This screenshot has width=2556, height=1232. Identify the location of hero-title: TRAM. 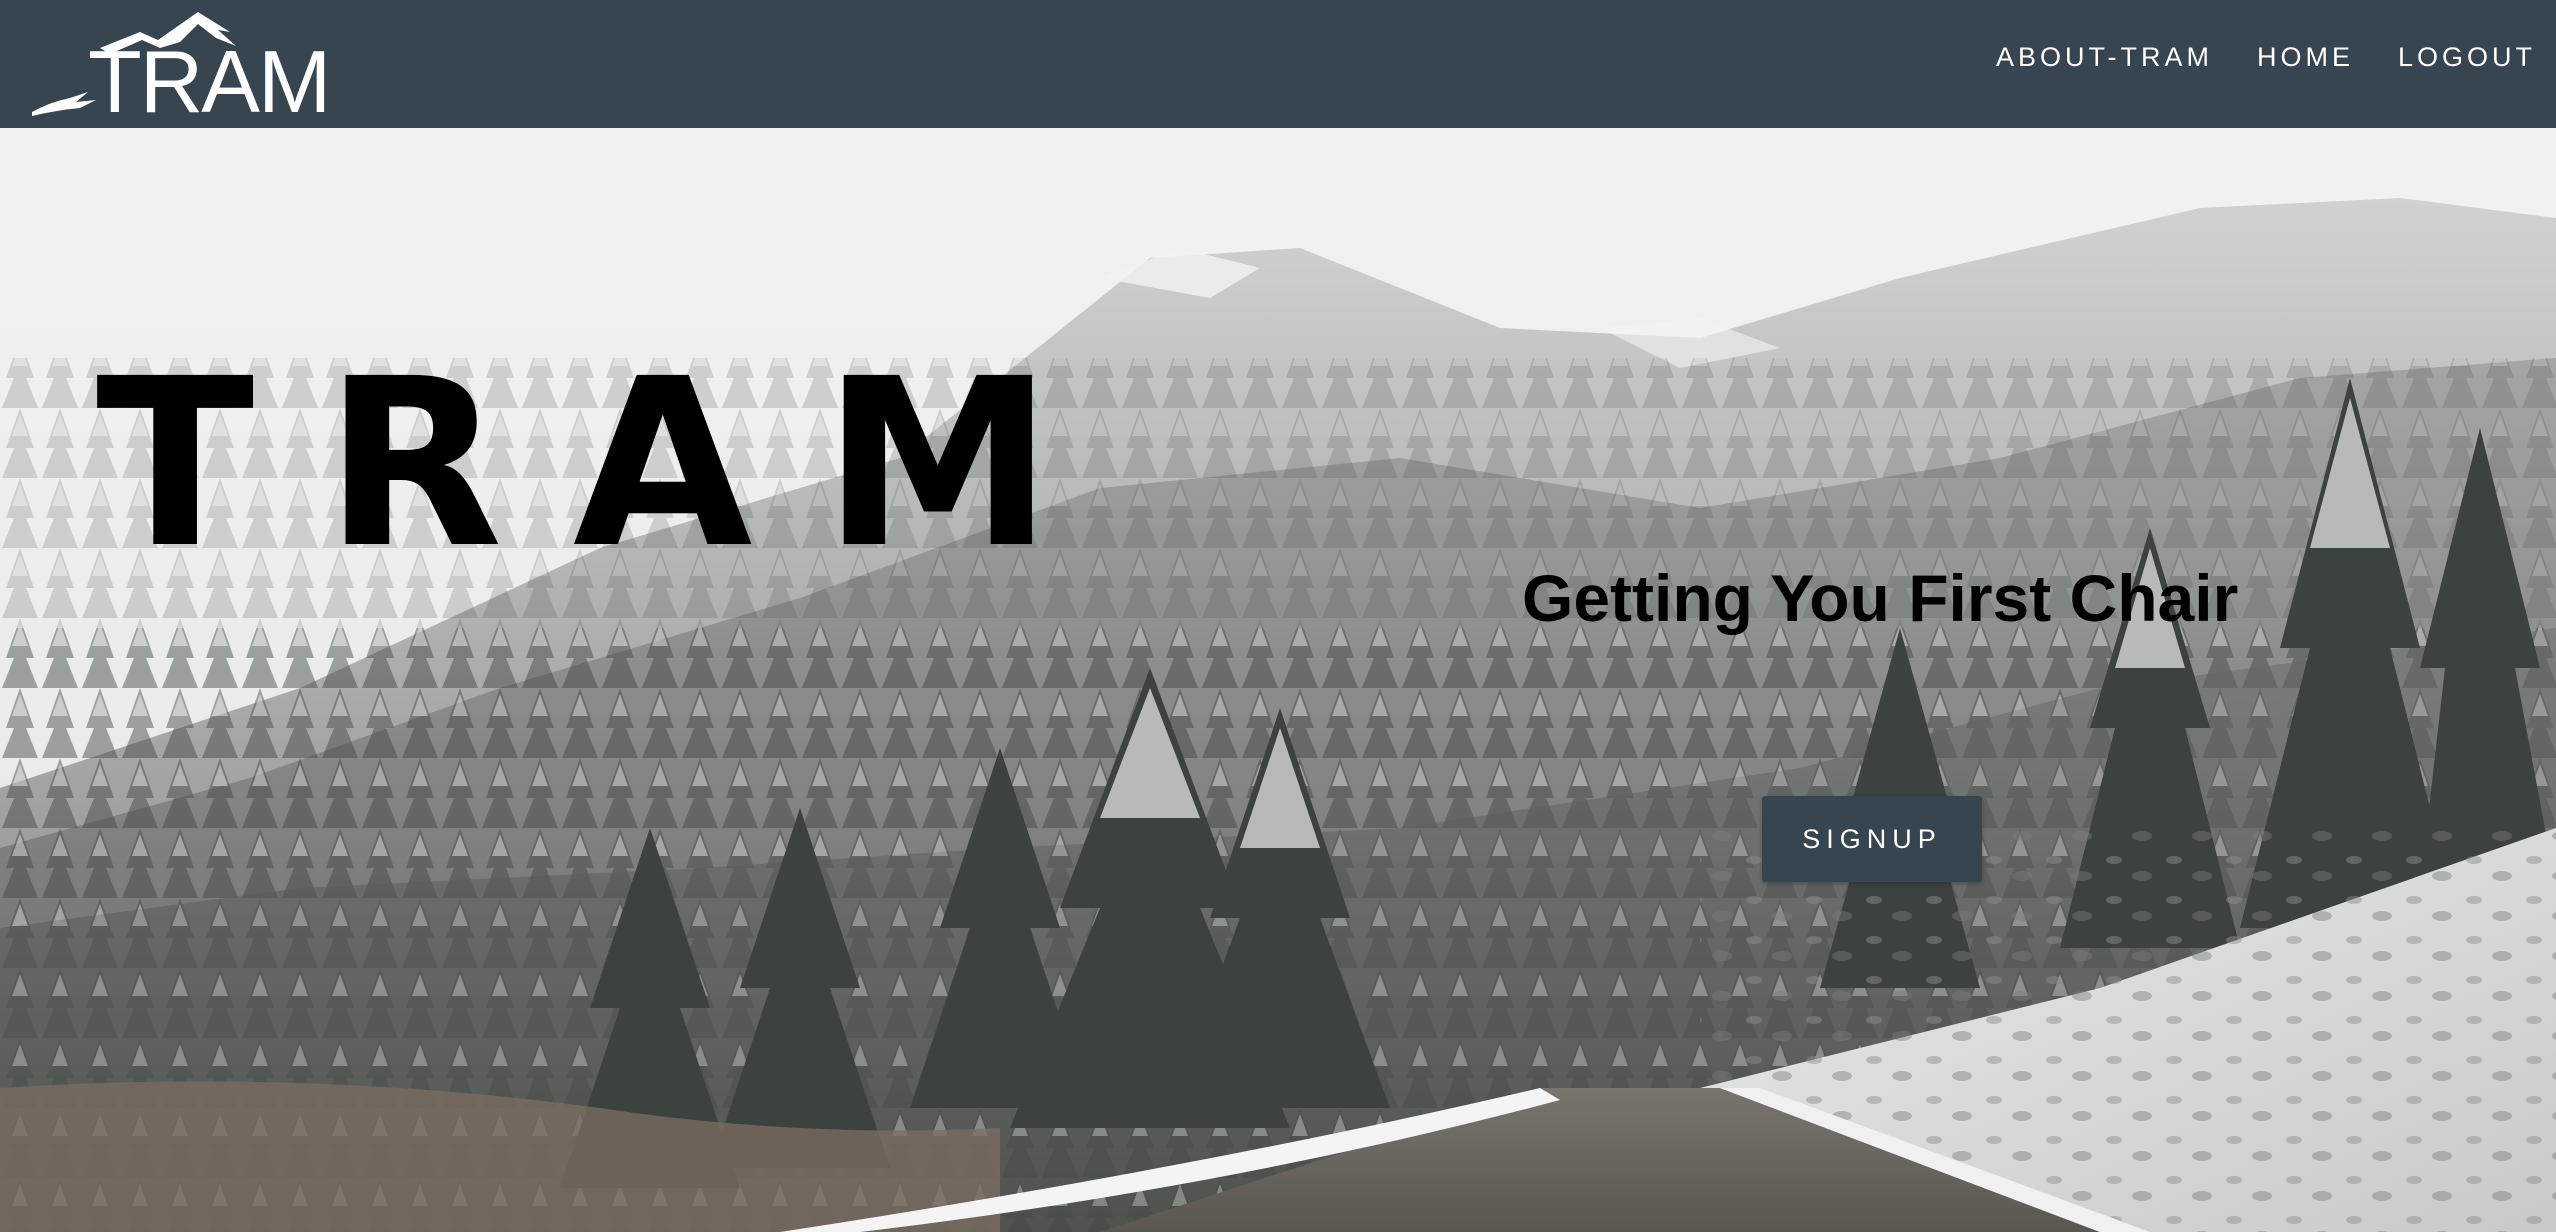
(610, 464).